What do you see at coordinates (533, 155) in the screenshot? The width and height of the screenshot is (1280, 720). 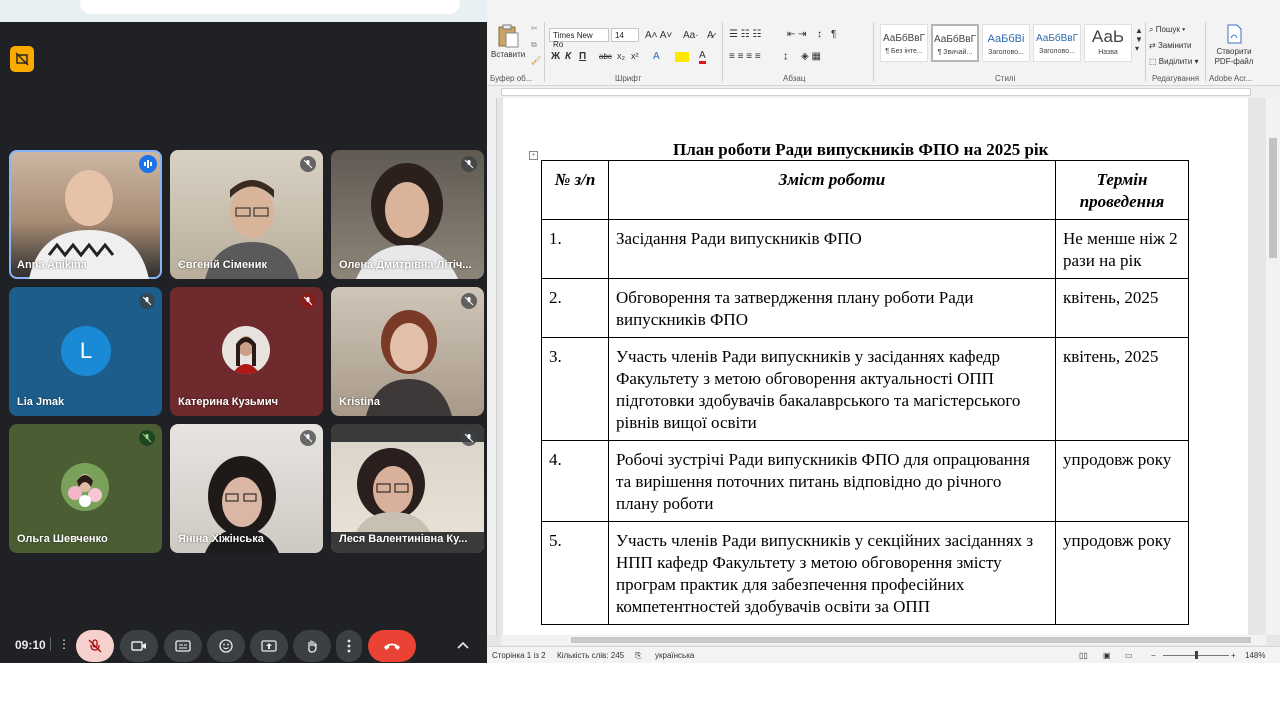 I see `table-move-handle: +` at bounding box center [533, 155].